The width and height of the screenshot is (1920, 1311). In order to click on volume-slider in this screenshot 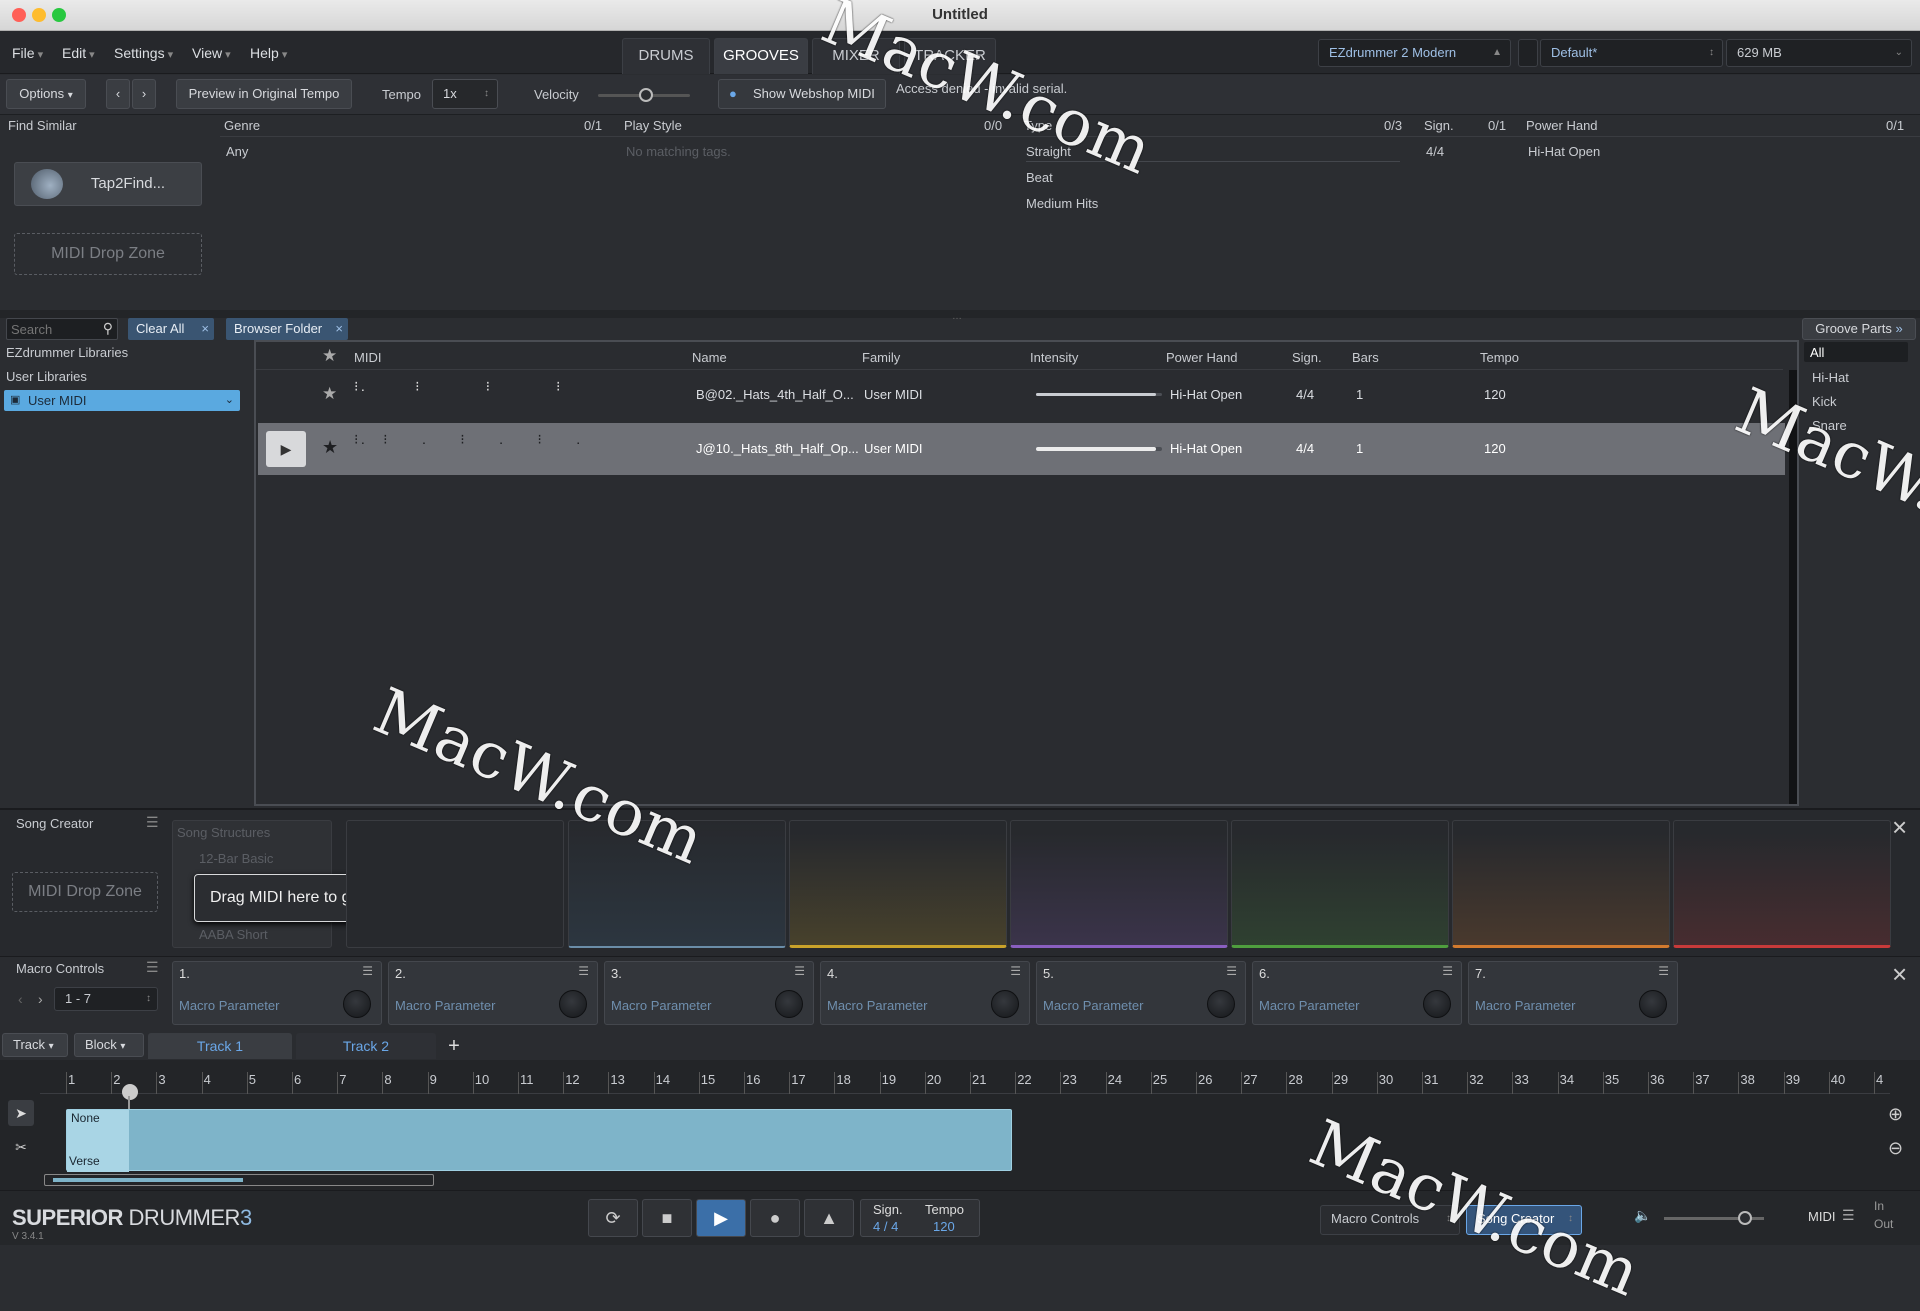, I will do `click(1714, 1218)`.